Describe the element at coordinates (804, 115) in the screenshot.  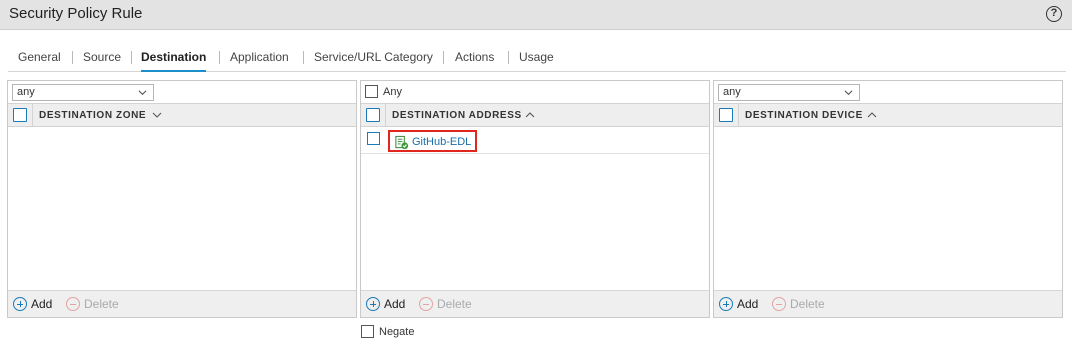
I see `destination-device-column-label: DESTINATION DEVICE` at that location.